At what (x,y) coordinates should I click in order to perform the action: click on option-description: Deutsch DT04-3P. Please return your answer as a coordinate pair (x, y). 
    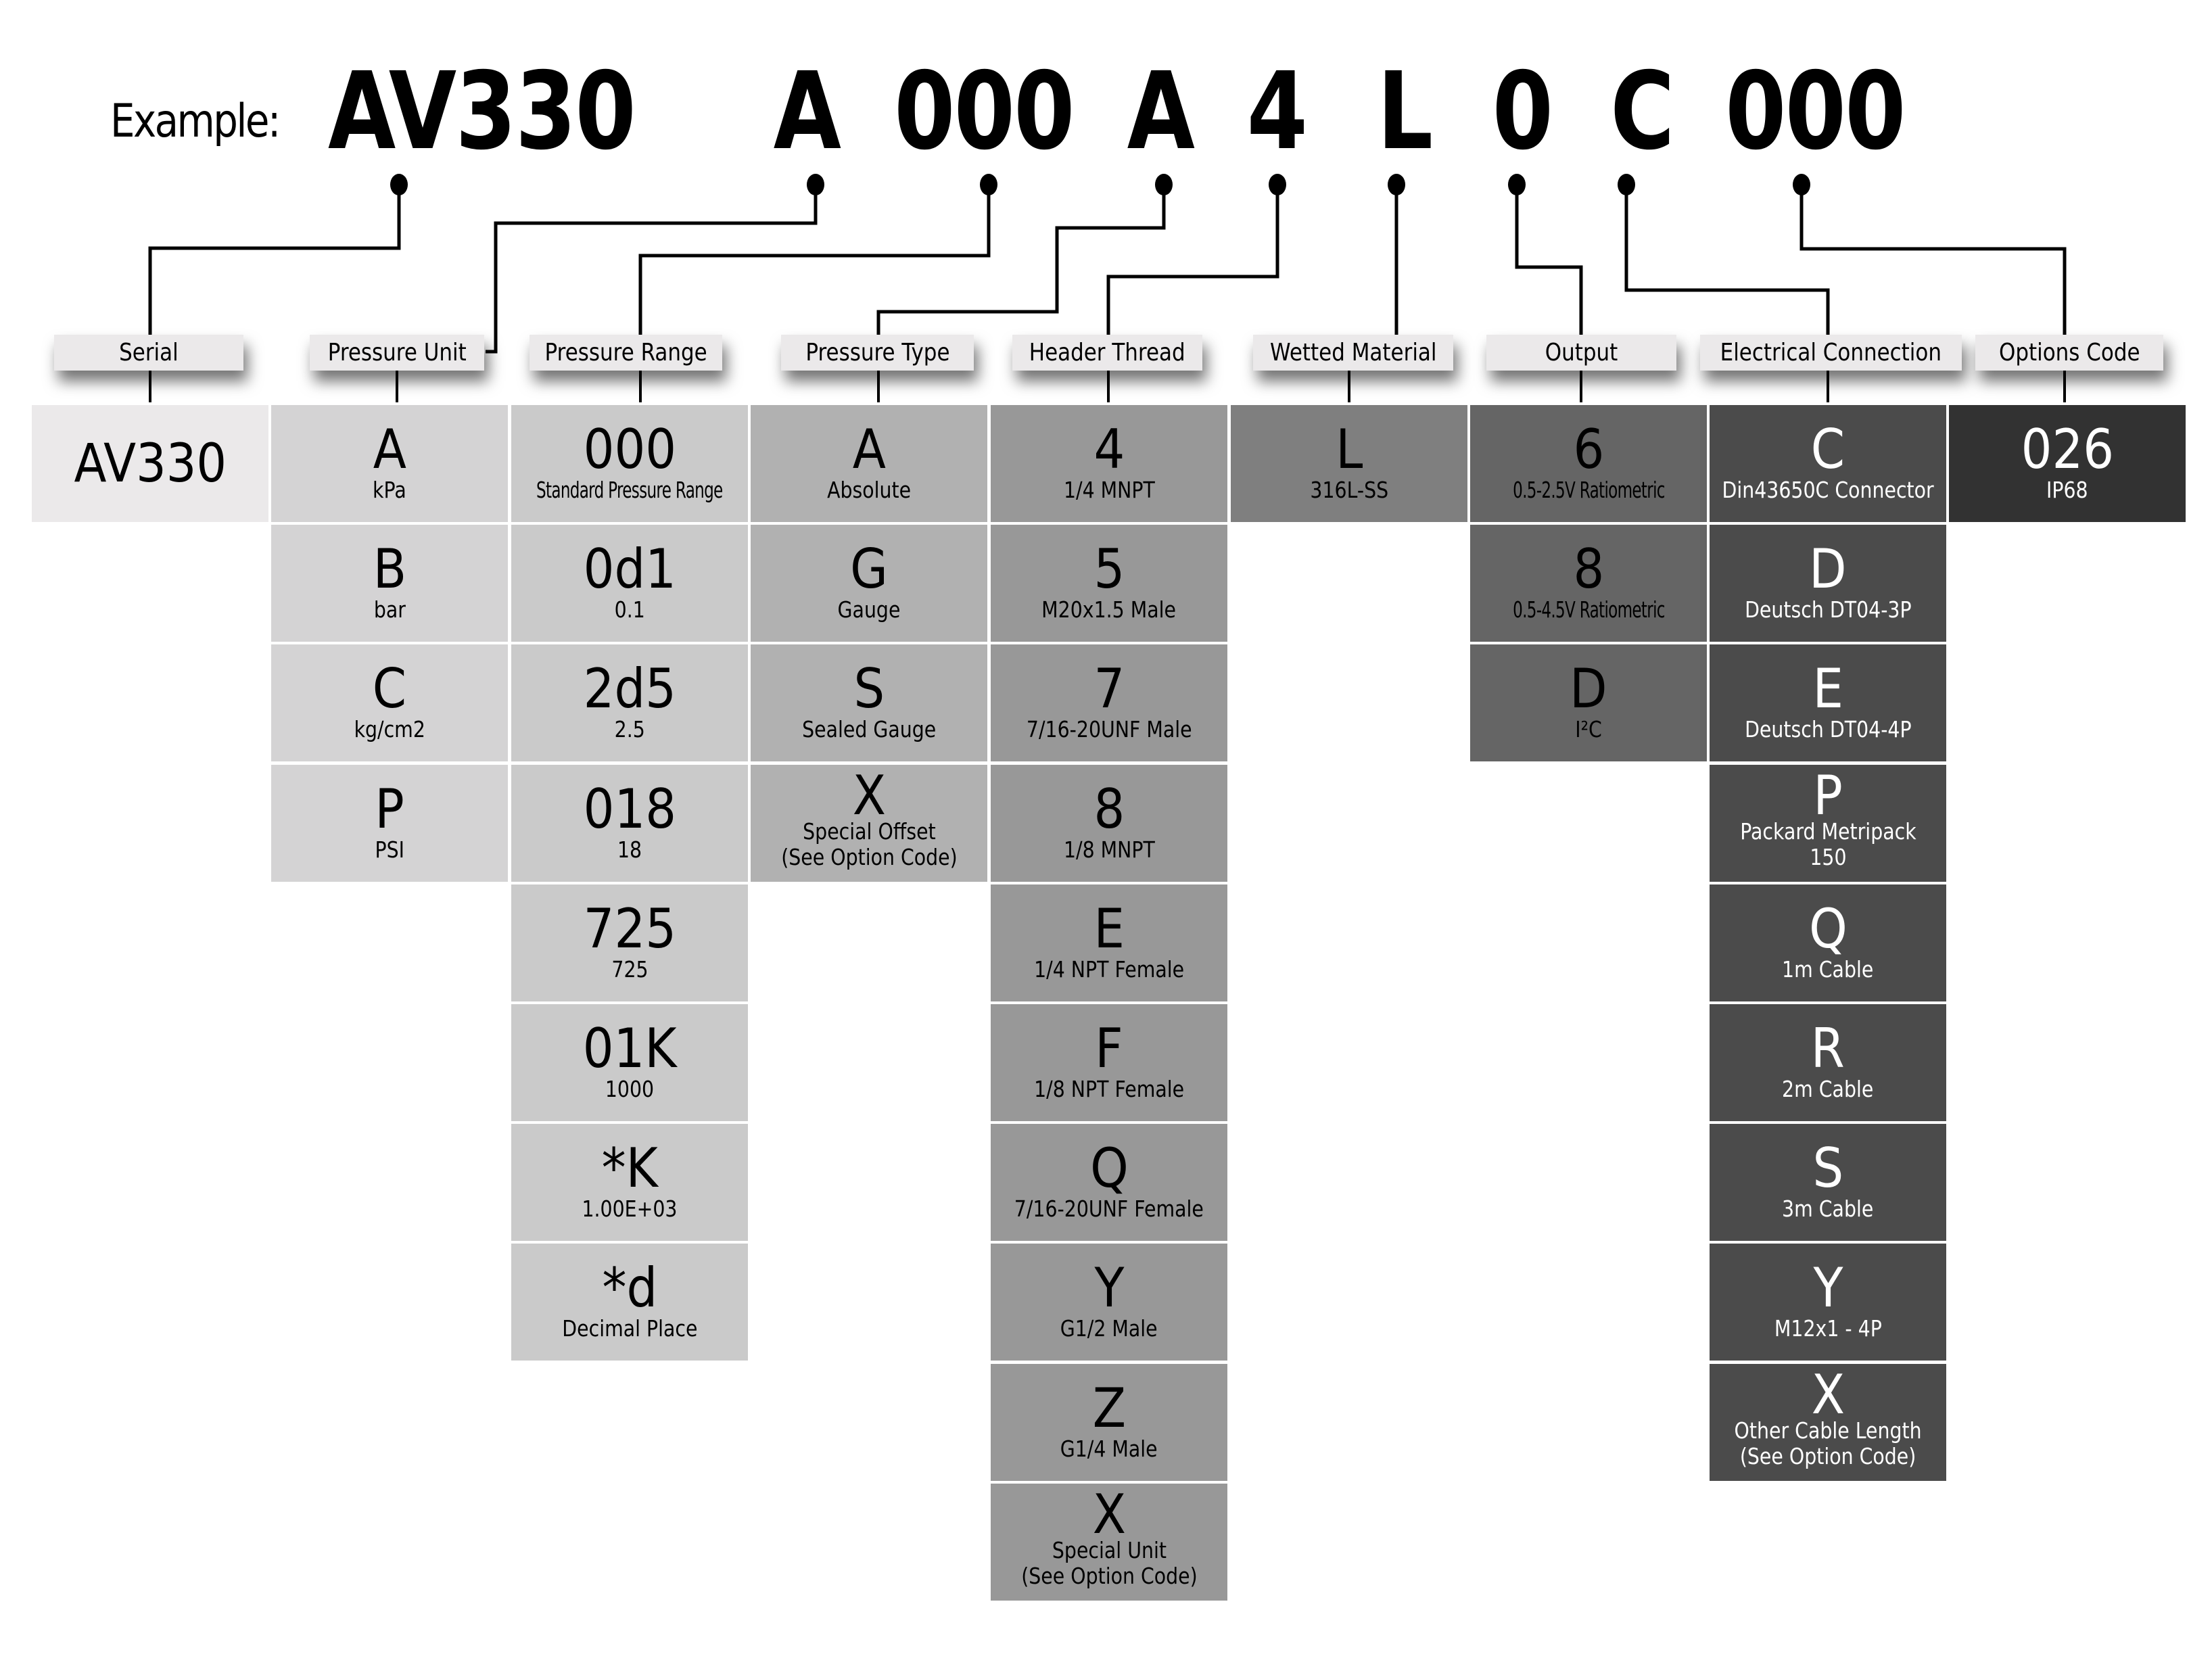
    Looking at the image, I should click on (1828, 609).